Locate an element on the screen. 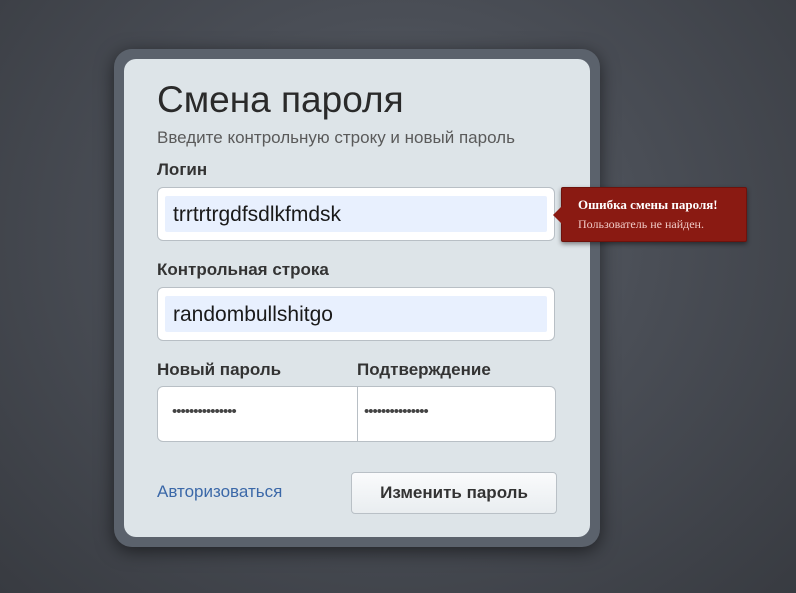 This screenshot has width=796, height=593. tooltip-arrow is located at coordinates (557, 215).